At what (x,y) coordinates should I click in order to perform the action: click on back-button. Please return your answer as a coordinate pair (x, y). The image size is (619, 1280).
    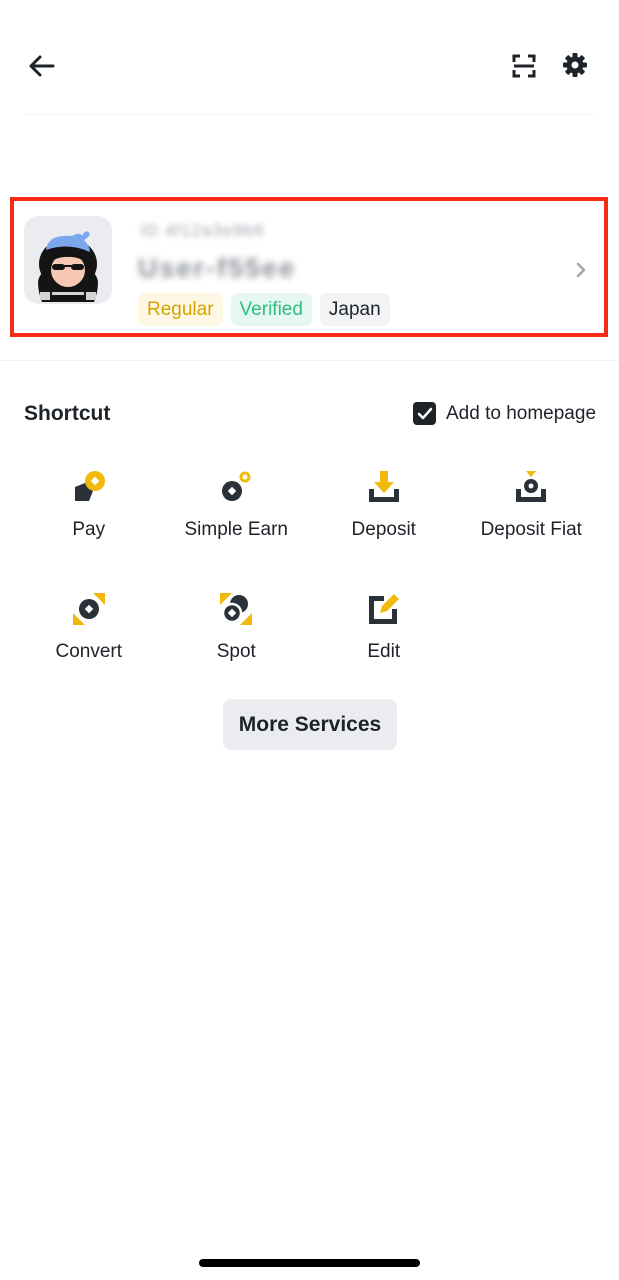
    Looking at the image, I should click on (41, 66).